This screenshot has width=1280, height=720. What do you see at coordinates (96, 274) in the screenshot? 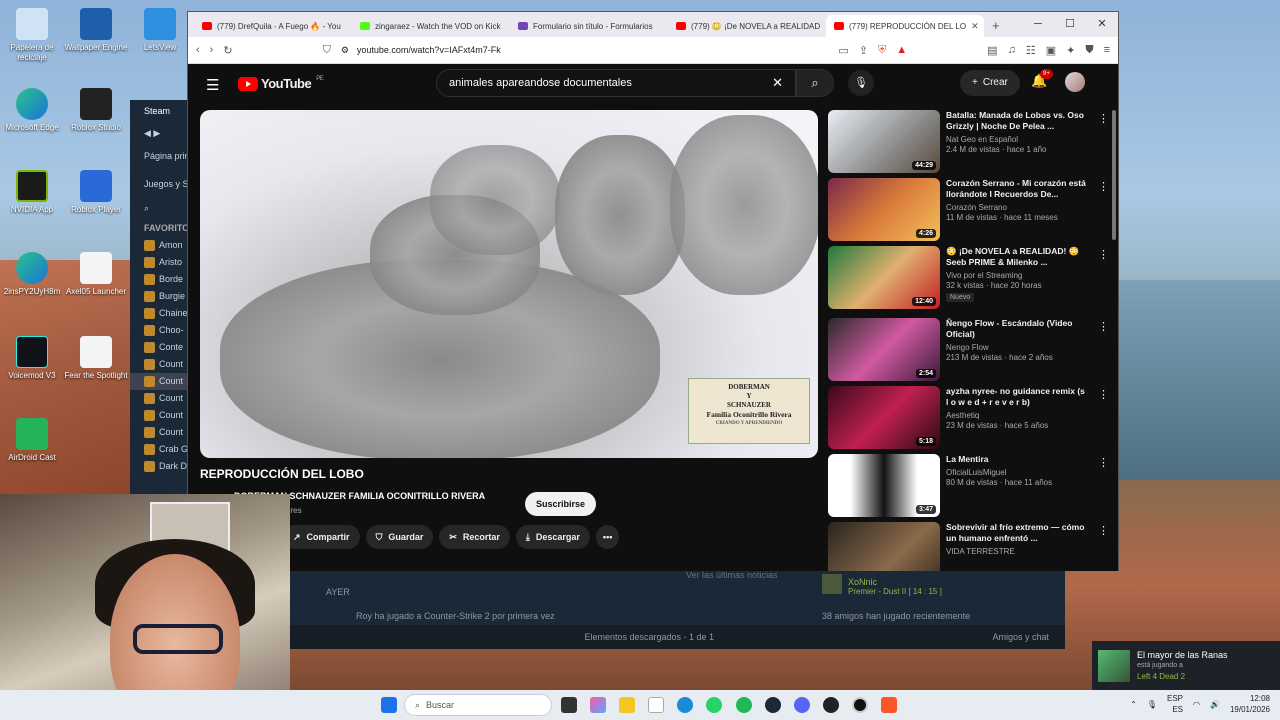
I see `desktop-icon-axel-launcher: Axel05 Launcher` at bounding box center [96, 274].